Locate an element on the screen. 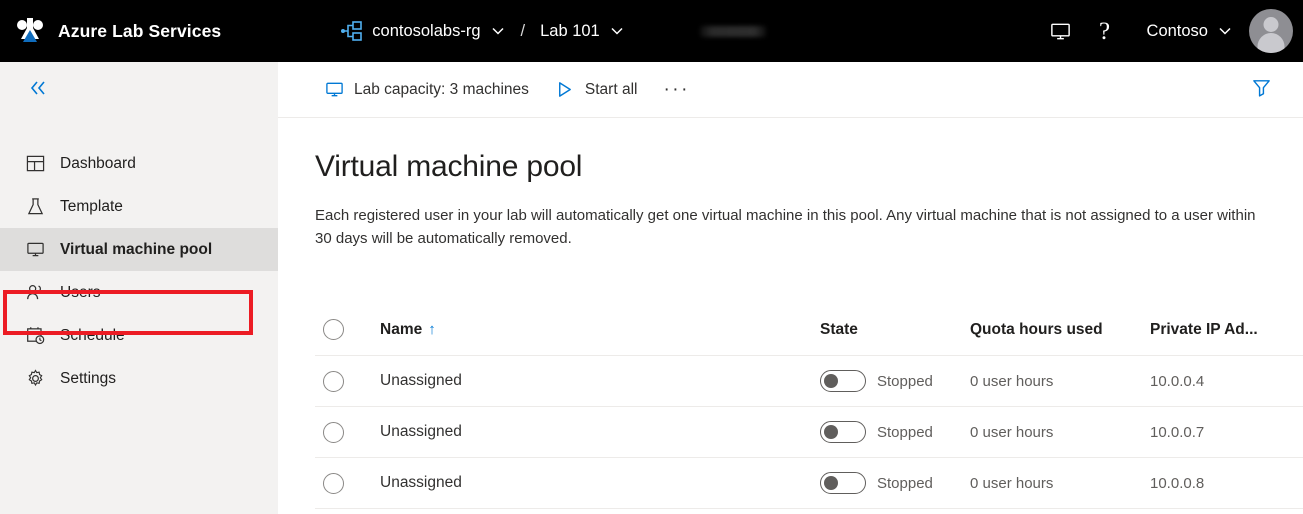  more-commands-button: ··· is located at coordinates (676, 90).